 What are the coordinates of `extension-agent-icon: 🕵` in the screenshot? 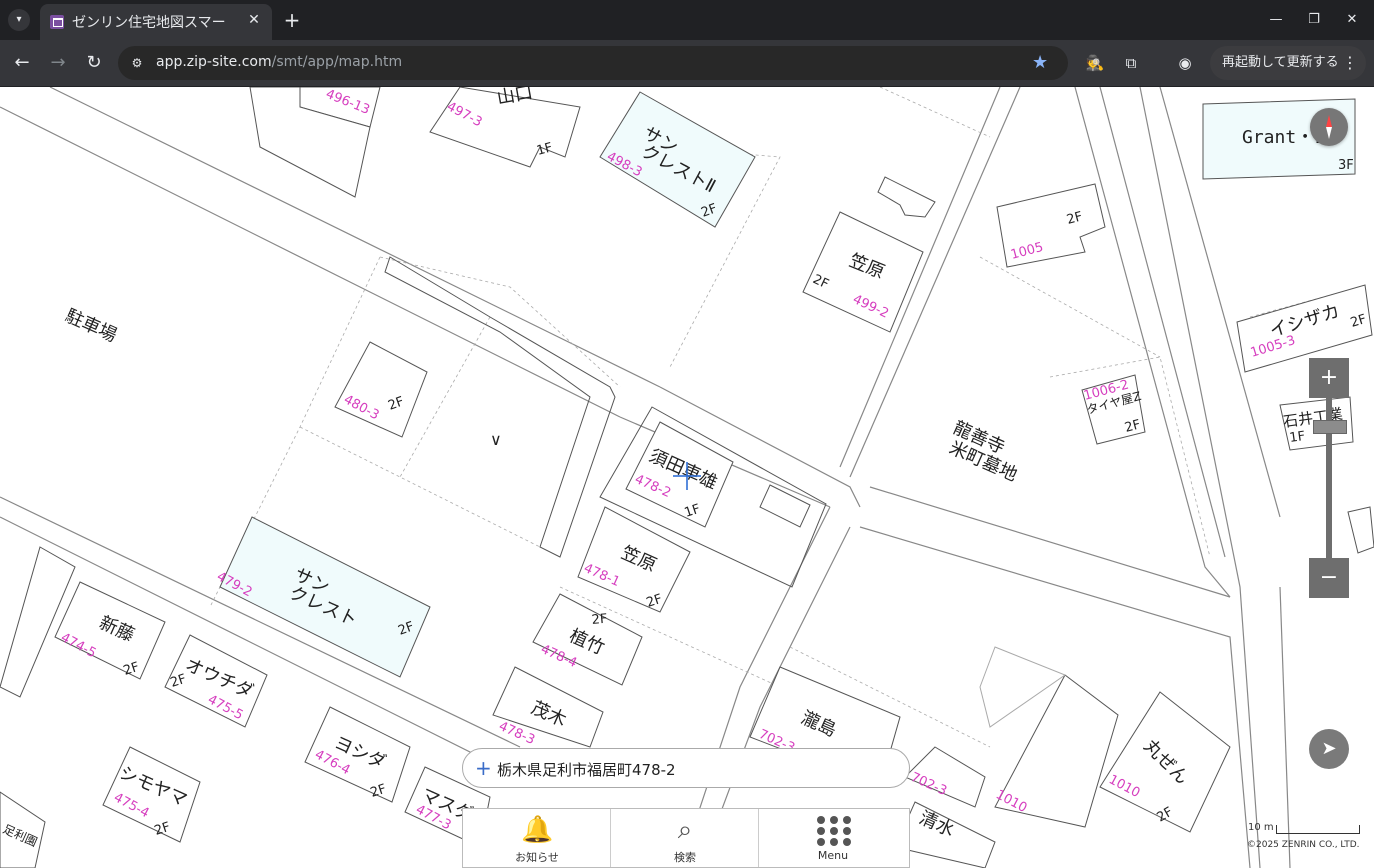 It's located at (1095, 63).